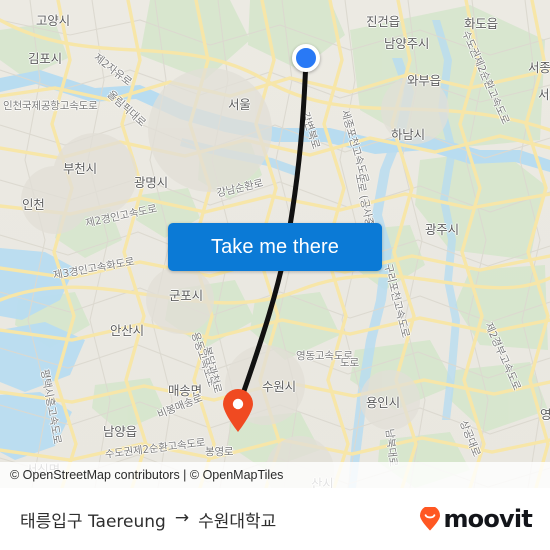 Image resolution: width=550 pixels, height=550 pixels. I want to click on trip-destination-label: 수원대학교, so click(237, 521).